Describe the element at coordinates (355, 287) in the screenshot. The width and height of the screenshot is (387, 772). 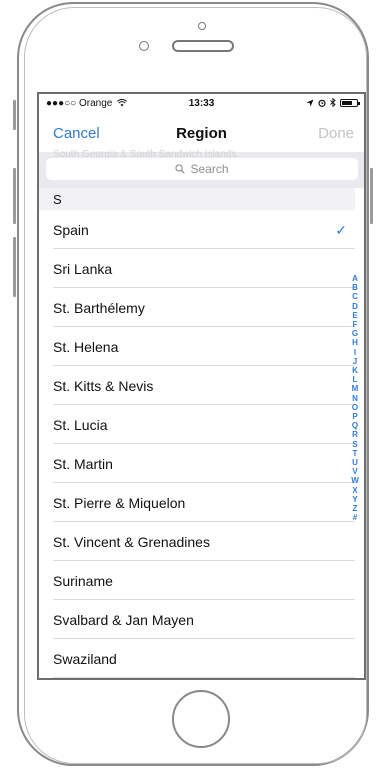
I see `index-letter: B` at that location.